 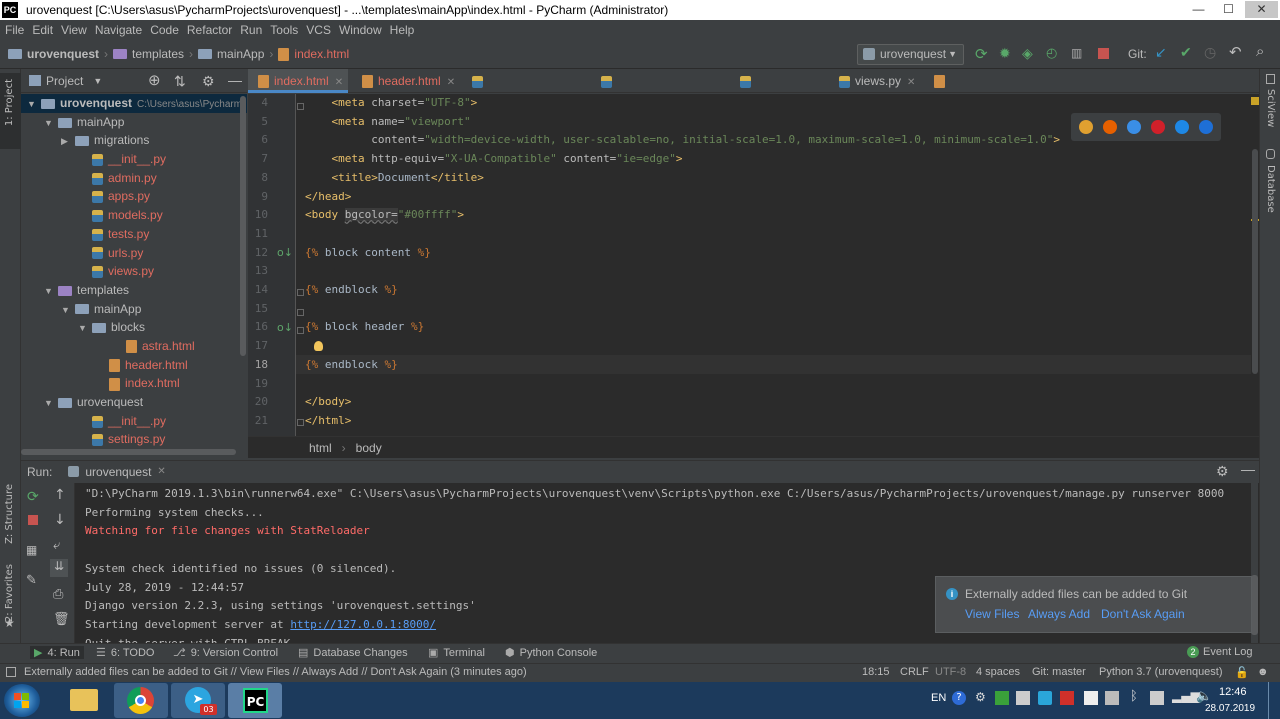 I want to click on hide-icon: —, so click(x=1248, y=469).